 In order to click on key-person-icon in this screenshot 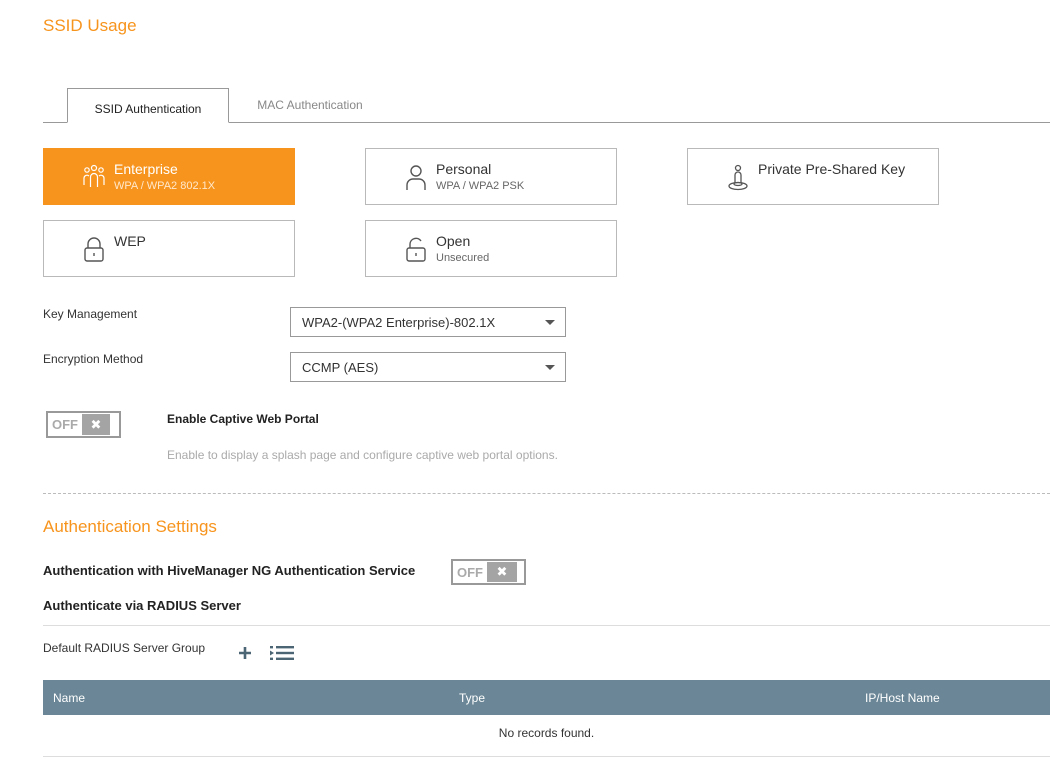, I will do `click(738, 177)`.